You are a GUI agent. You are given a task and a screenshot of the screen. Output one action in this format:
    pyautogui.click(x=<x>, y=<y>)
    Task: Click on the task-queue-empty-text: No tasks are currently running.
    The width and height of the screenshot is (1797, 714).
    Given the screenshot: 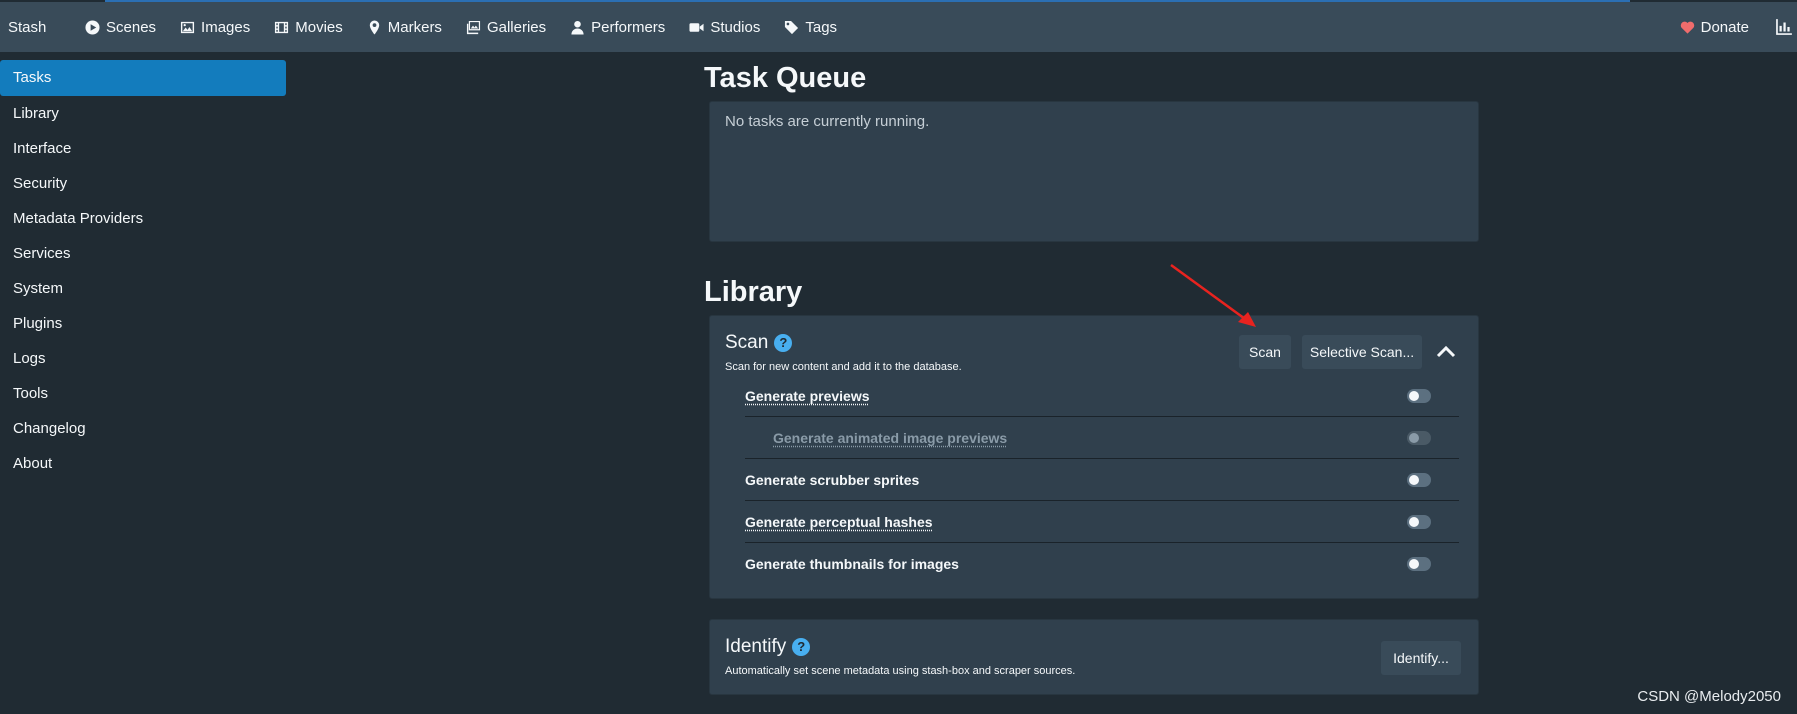 What is the action you would take?
    pyautogui.click(x=827, y=121)
    